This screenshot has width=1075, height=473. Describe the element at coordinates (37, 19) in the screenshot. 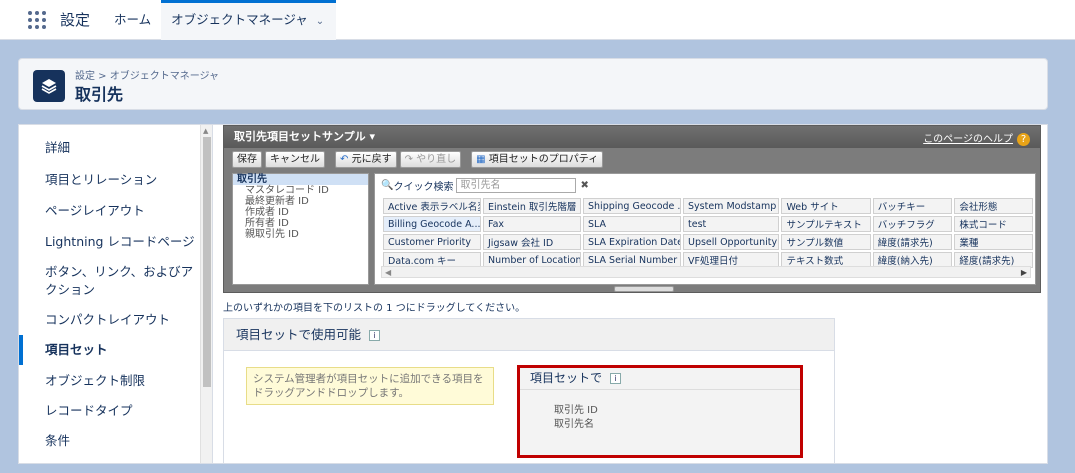

I see `app-launcher-icon` at that location.